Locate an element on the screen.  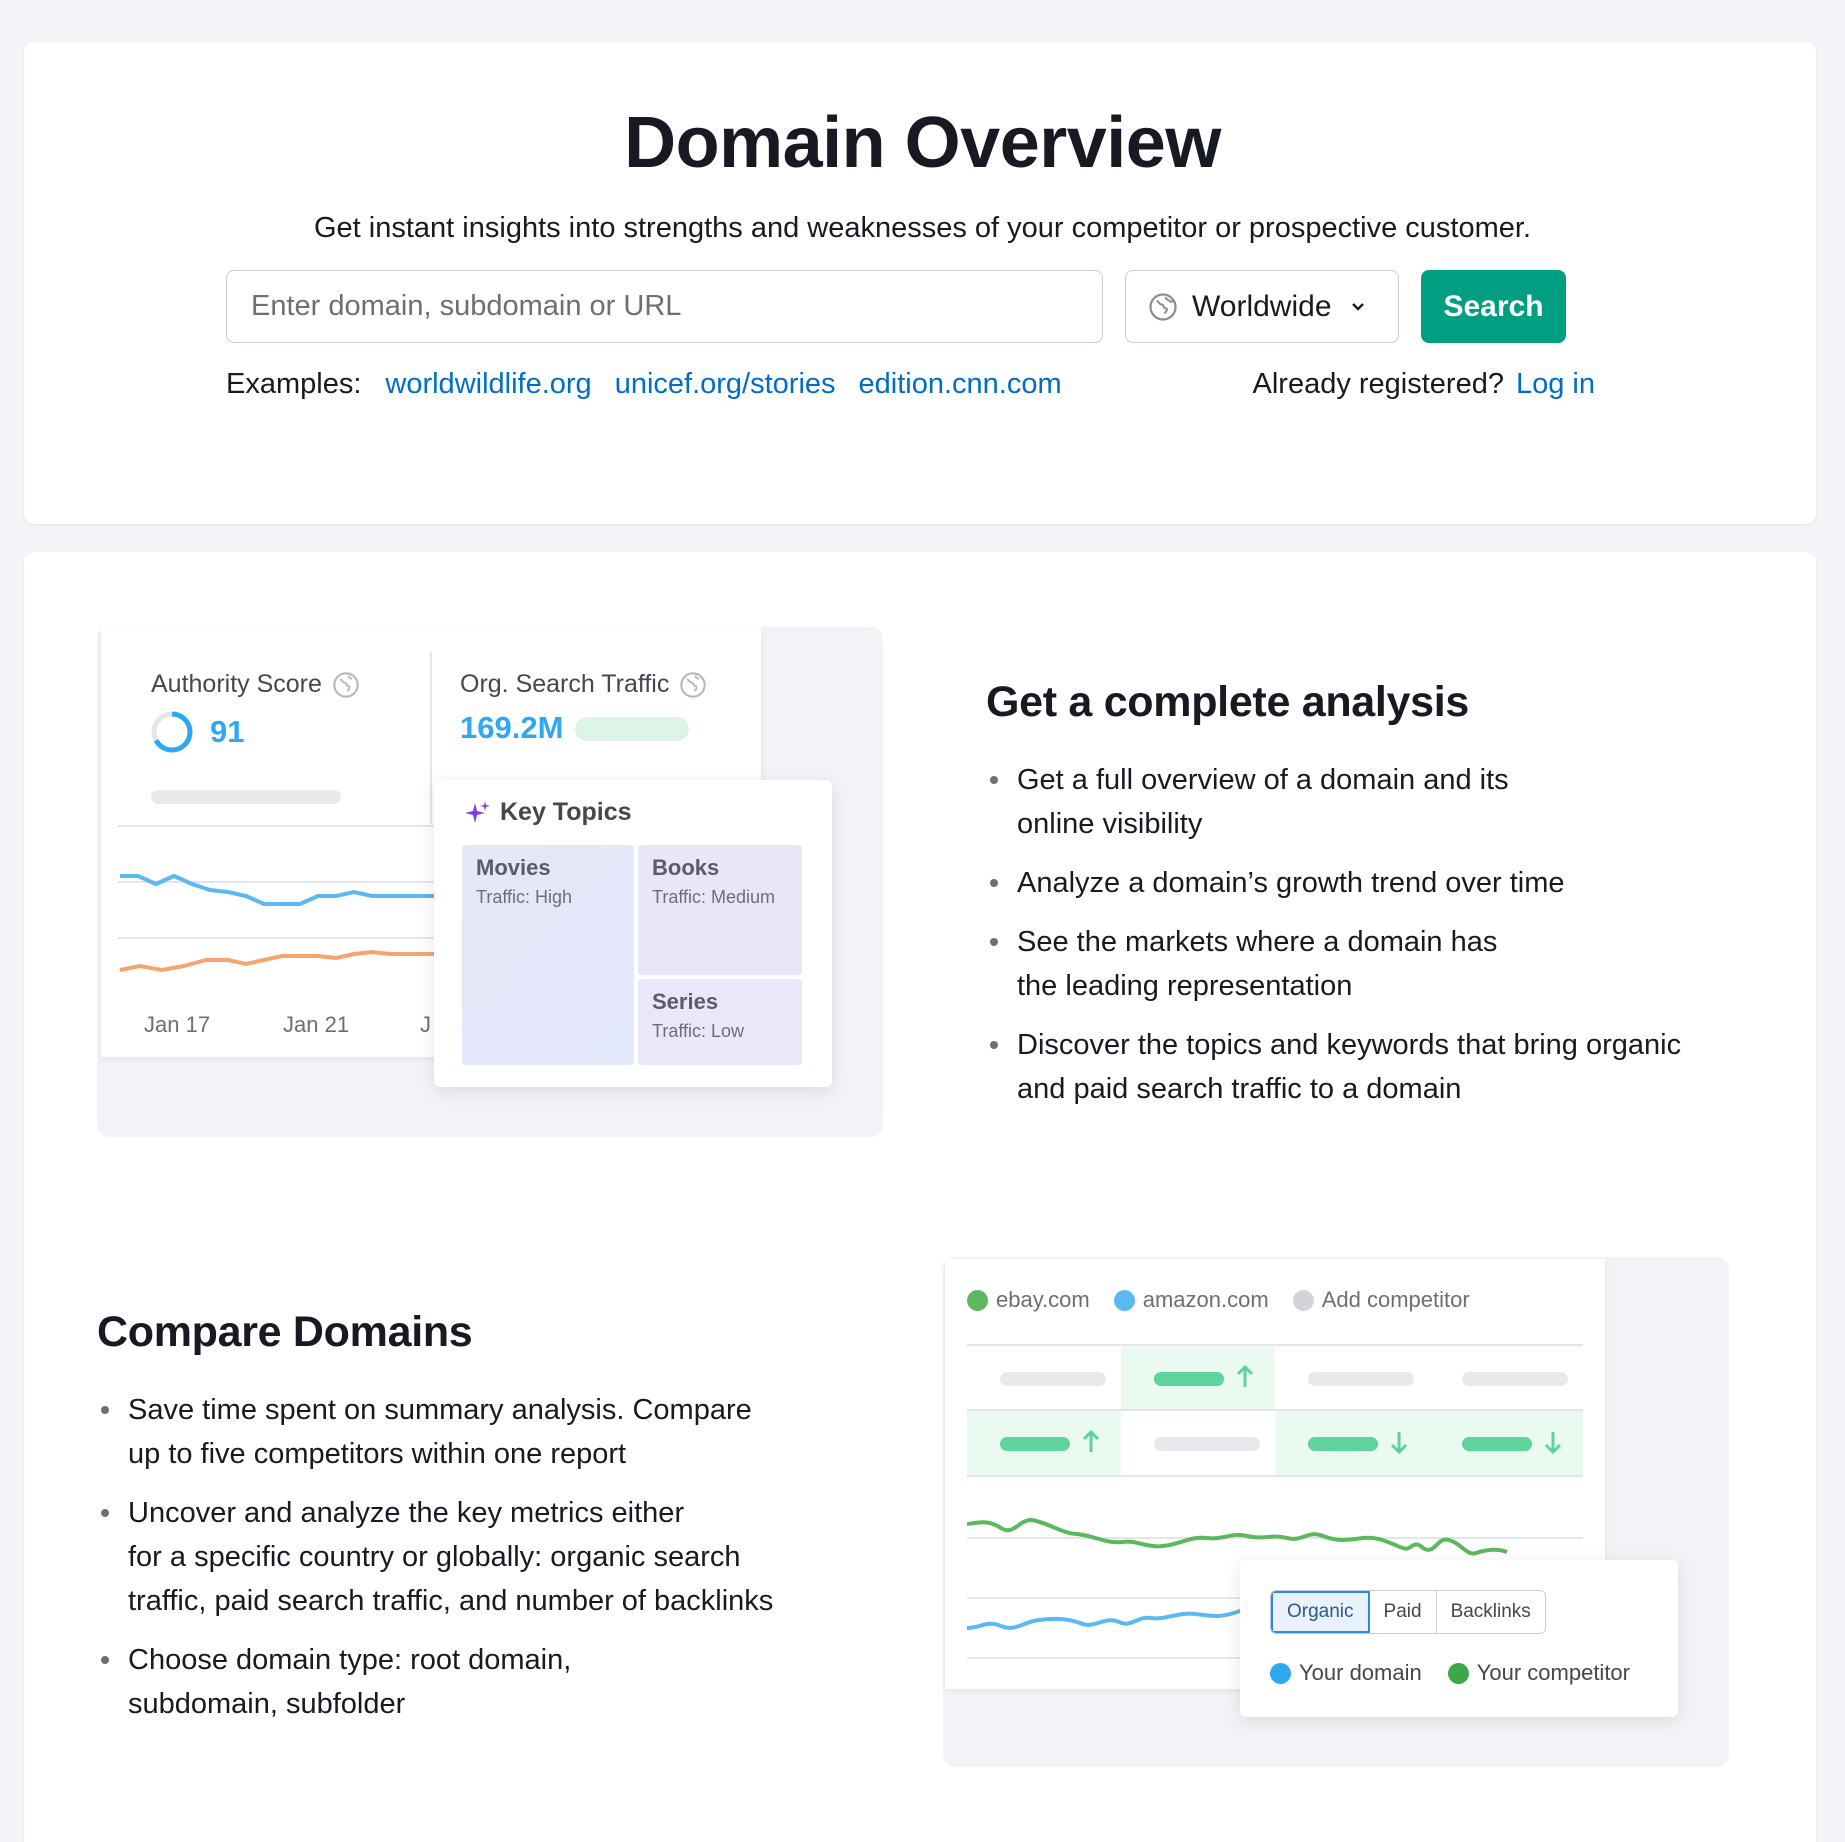
legend-your-competitor: Your competitor is located at coordinates (1538, 1673).